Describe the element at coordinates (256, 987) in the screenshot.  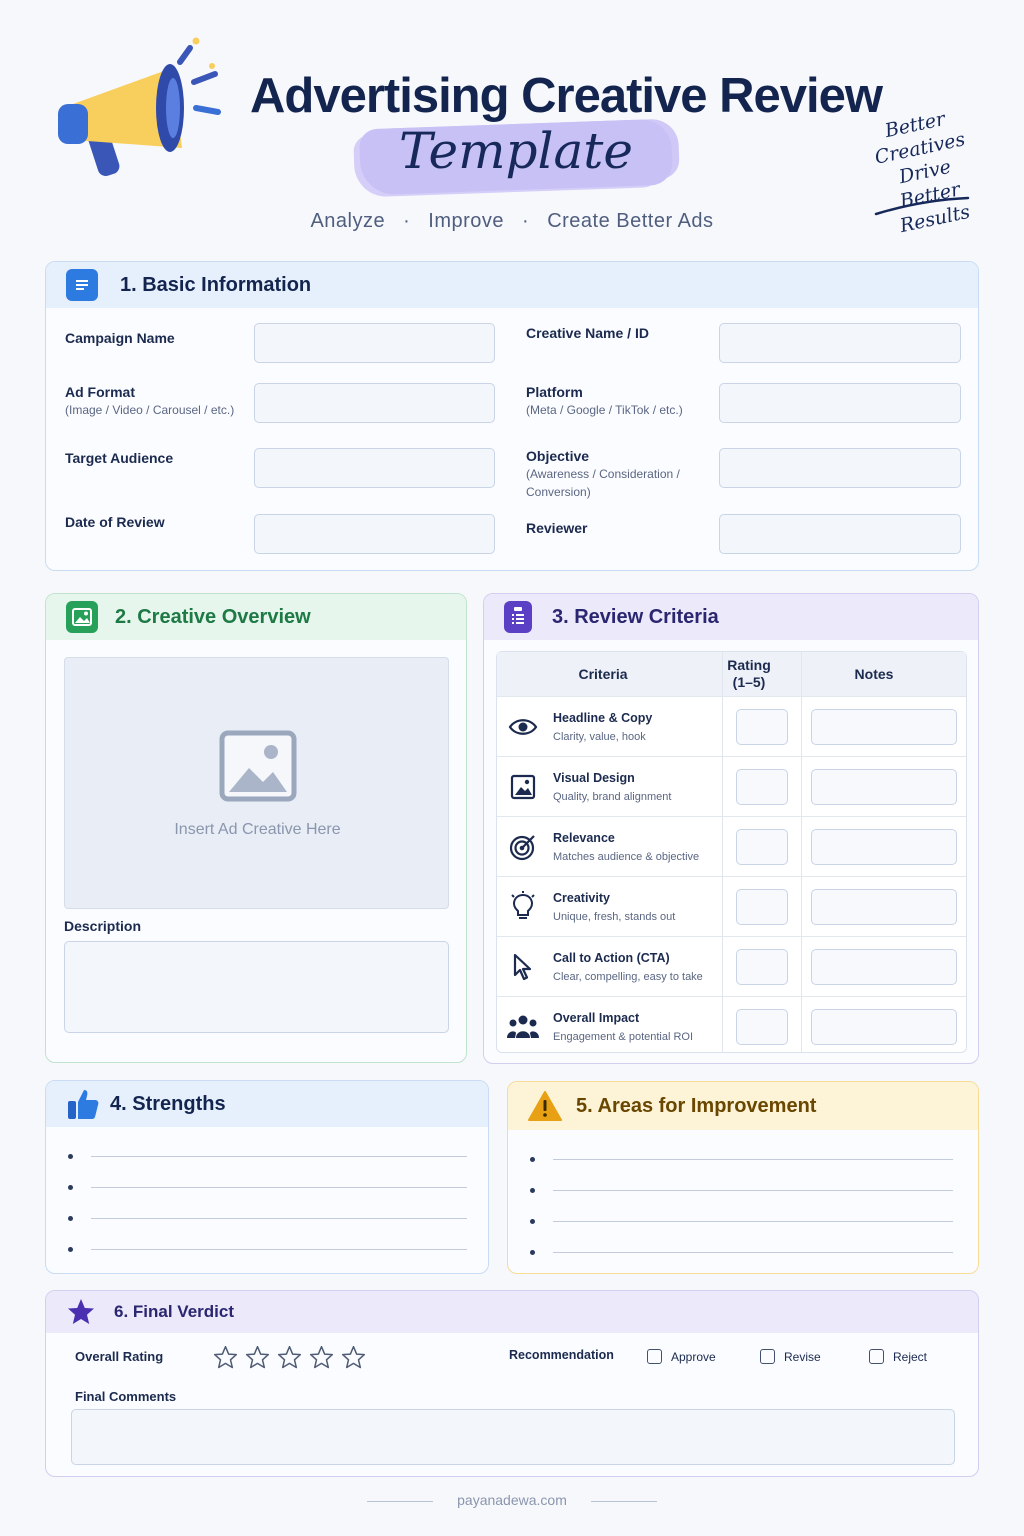
I see `description-input` at that location.